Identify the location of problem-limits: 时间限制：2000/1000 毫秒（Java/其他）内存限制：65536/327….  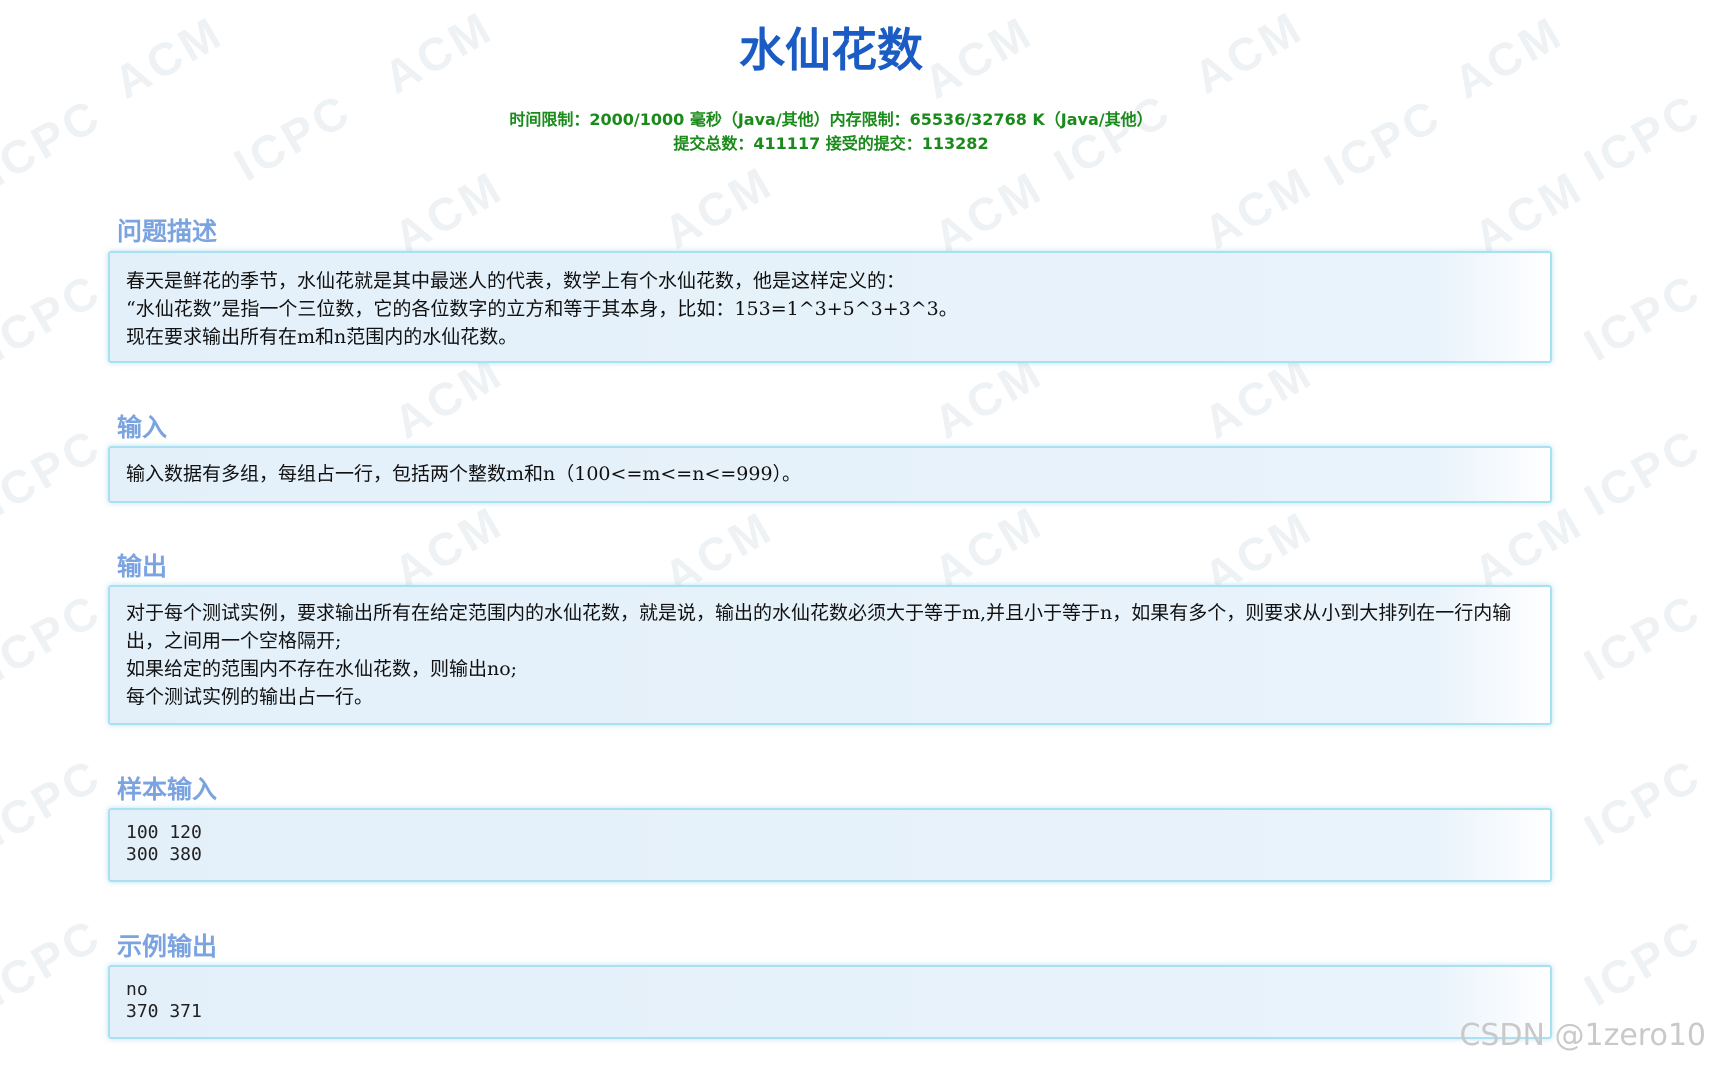
(831, 132).